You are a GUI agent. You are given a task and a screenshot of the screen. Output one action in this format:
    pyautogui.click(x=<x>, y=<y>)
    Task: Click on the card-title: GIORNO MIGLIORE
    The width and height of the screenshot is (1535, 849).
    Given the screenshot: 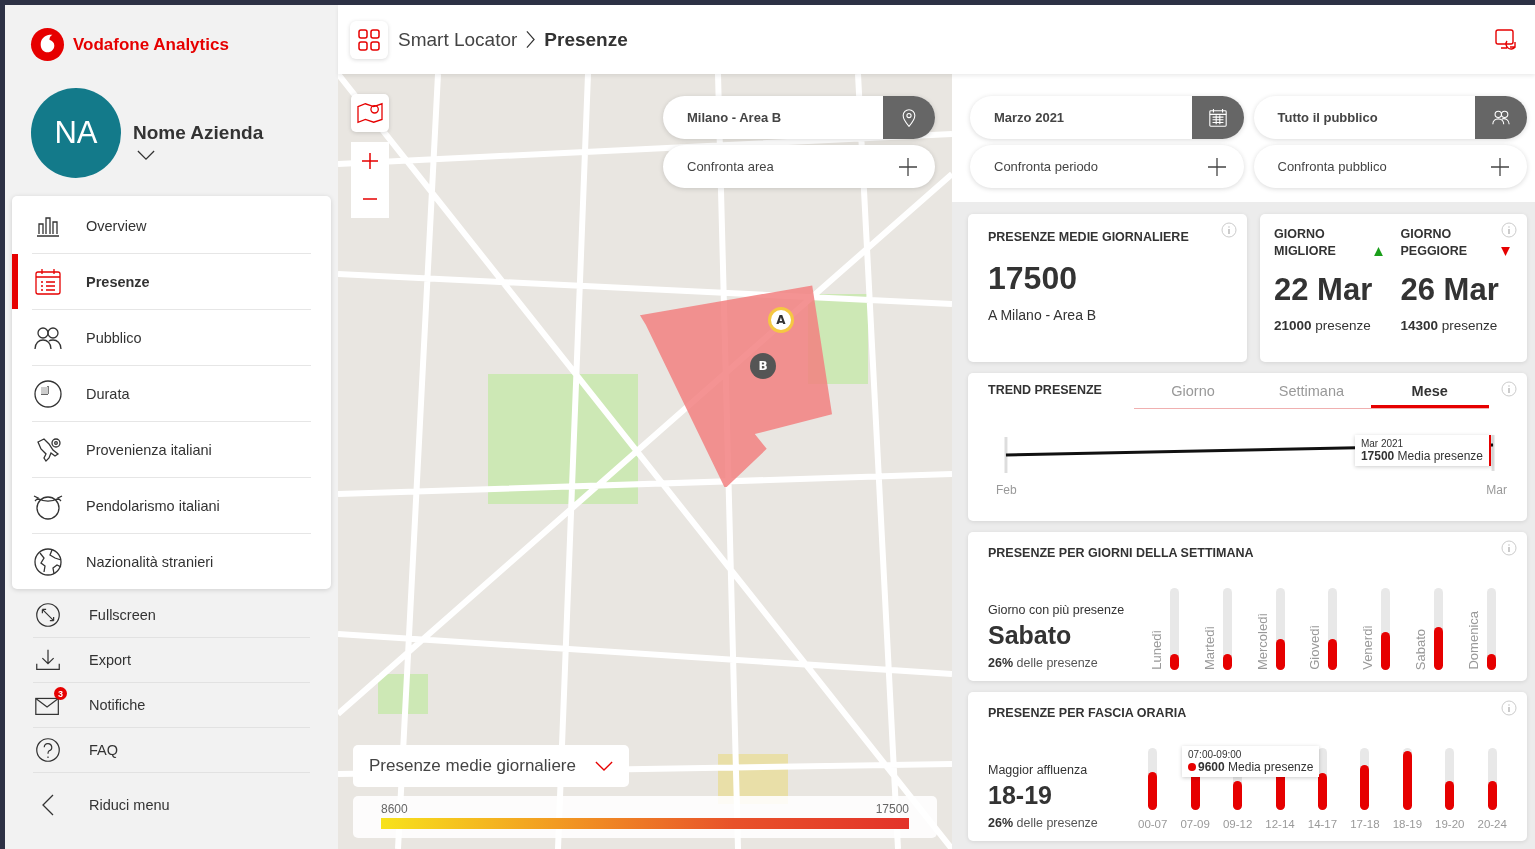 What is the action you would take?
    pyautogui.click(x=1305, y=243)
    